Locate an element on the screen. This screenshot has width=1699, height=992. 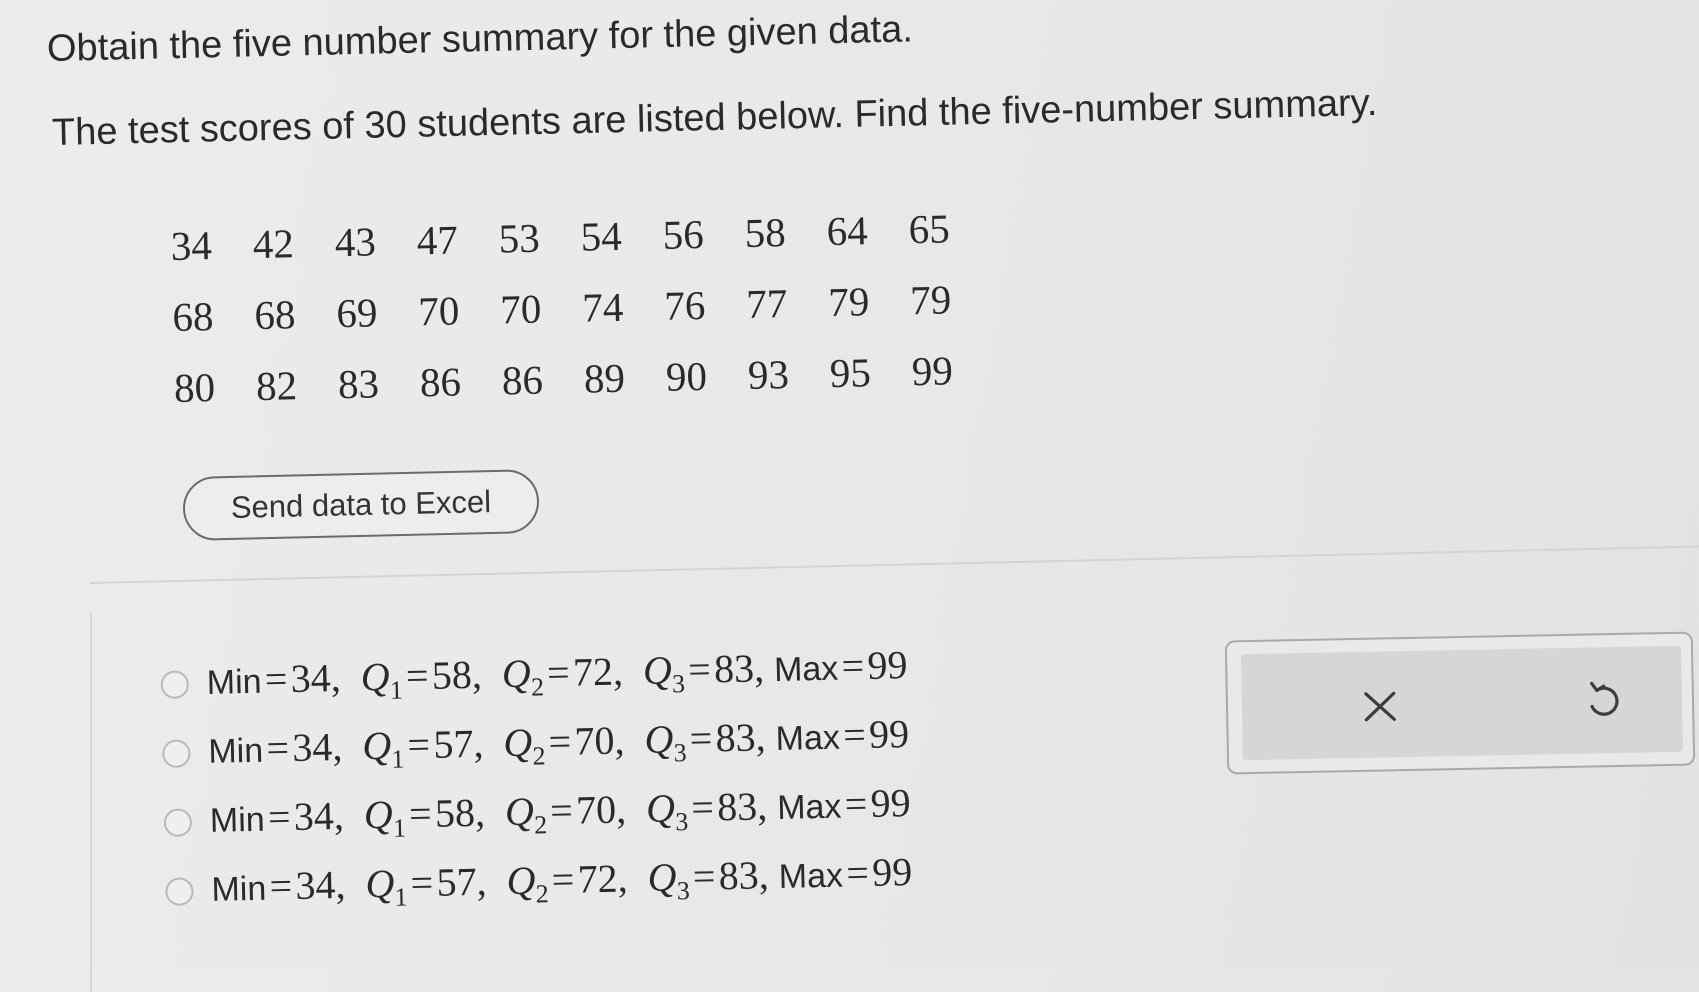
data-value: 76 is located at coordinates (684, 305).